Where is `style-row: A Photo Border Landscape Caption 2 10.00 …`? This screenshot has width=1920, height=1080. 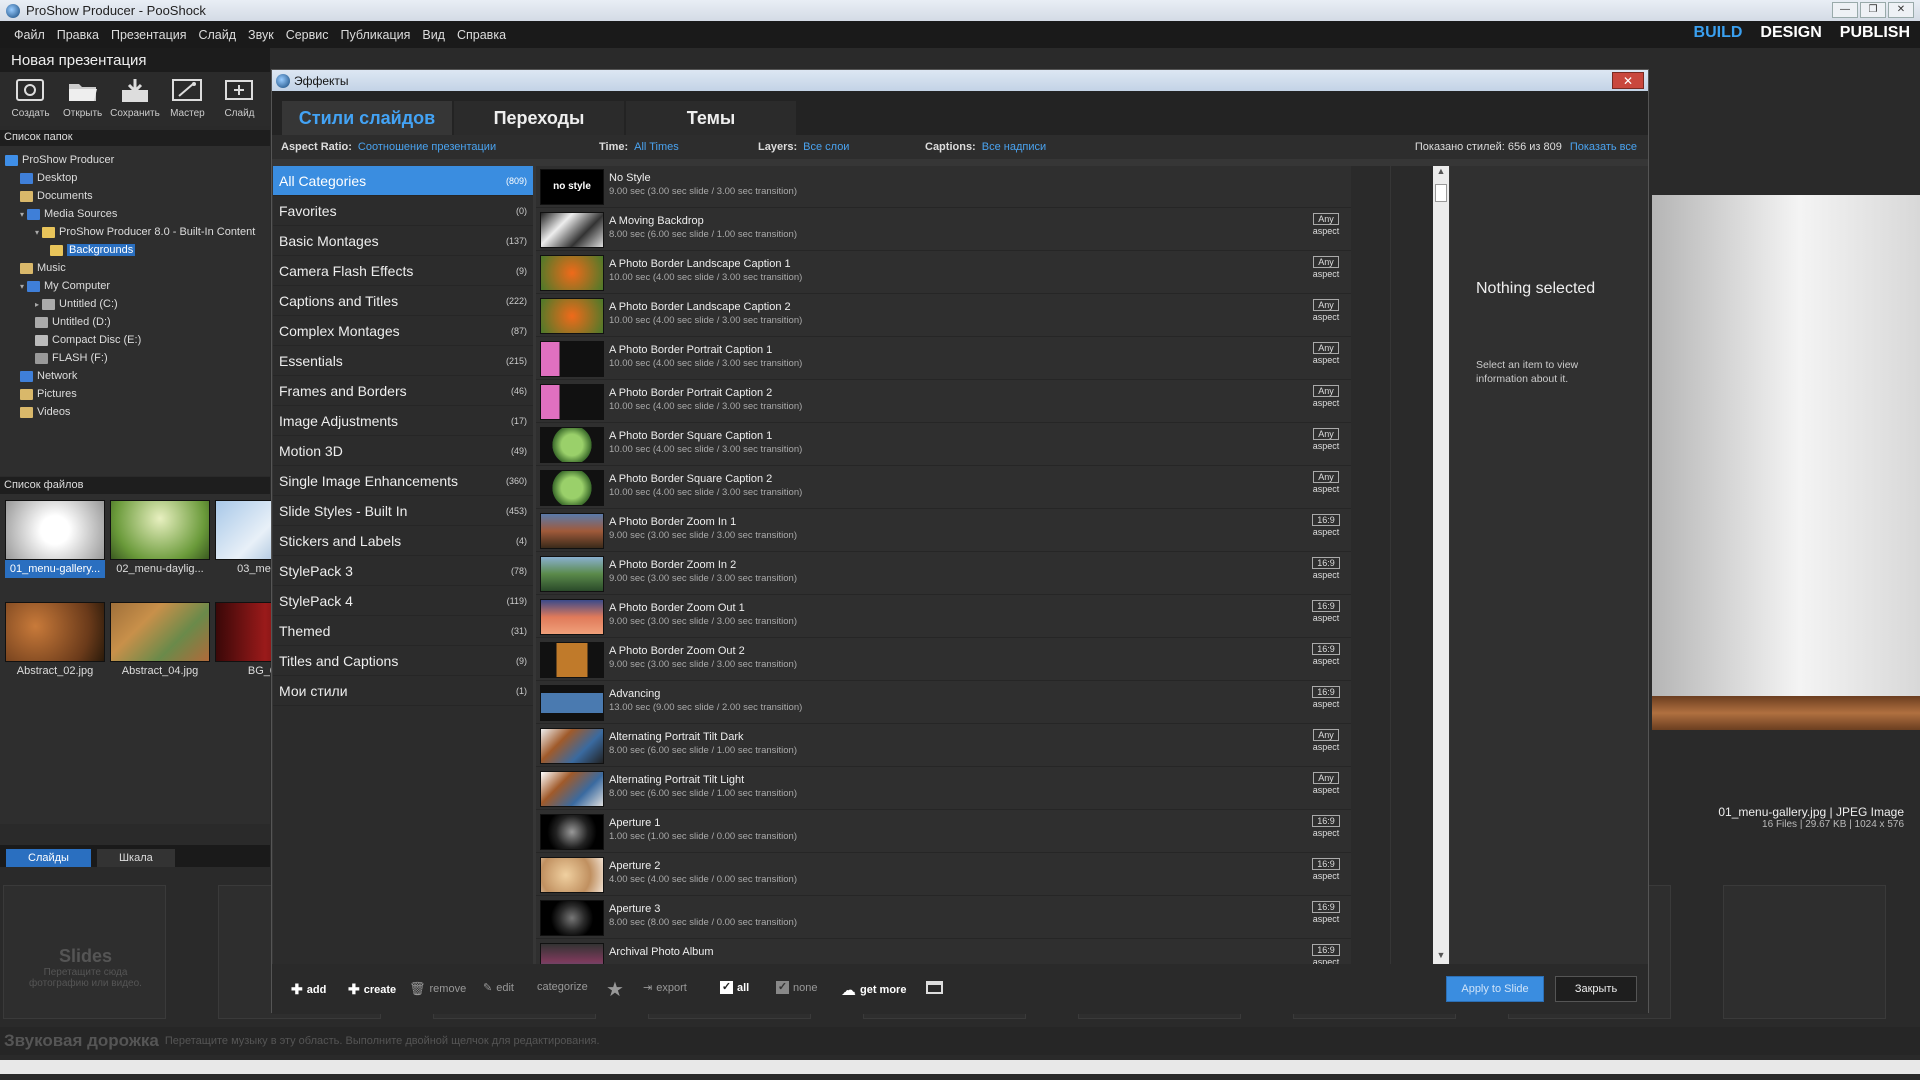 style-row: A Photo Border Landscape Caption 2 10.00 … is located at coordinates (943, 316).